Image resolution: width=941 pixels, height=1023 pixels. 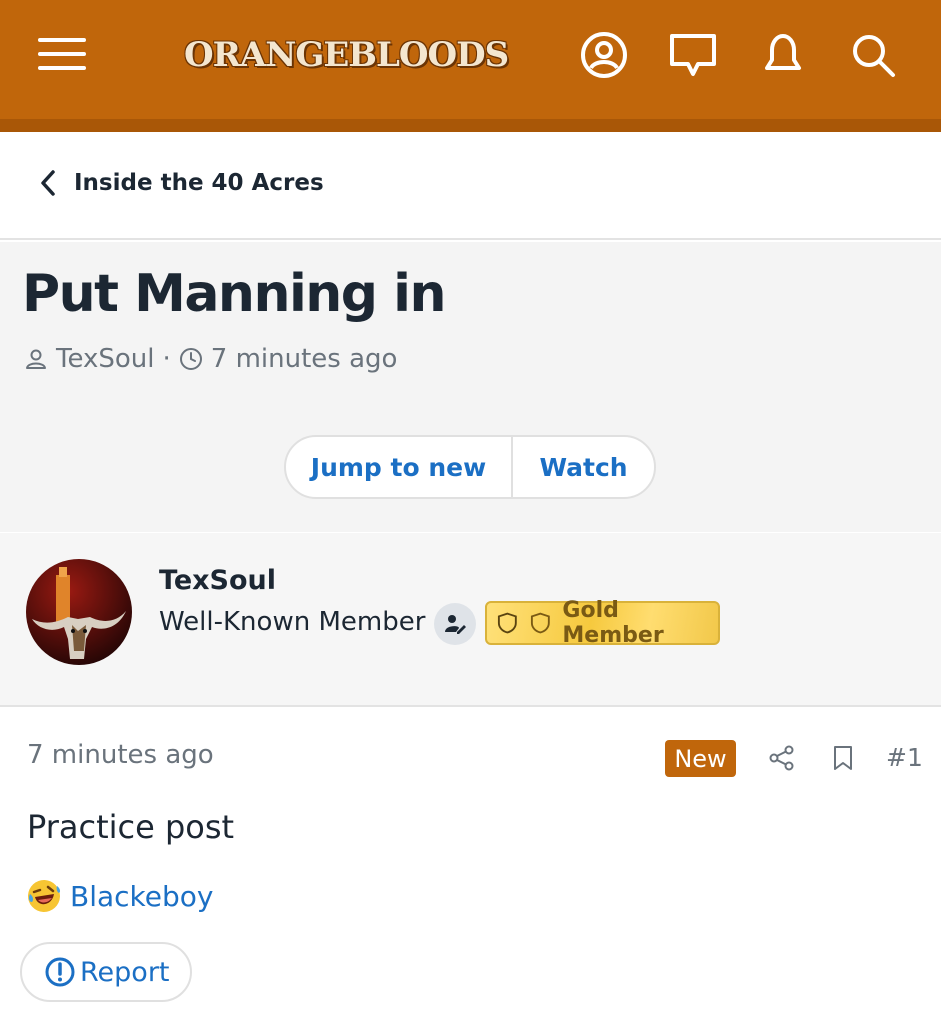 What do you see at coordinates (60, 972) in the screenshot?
I see `alert-circle-icon` at bounding box center [60, 972].